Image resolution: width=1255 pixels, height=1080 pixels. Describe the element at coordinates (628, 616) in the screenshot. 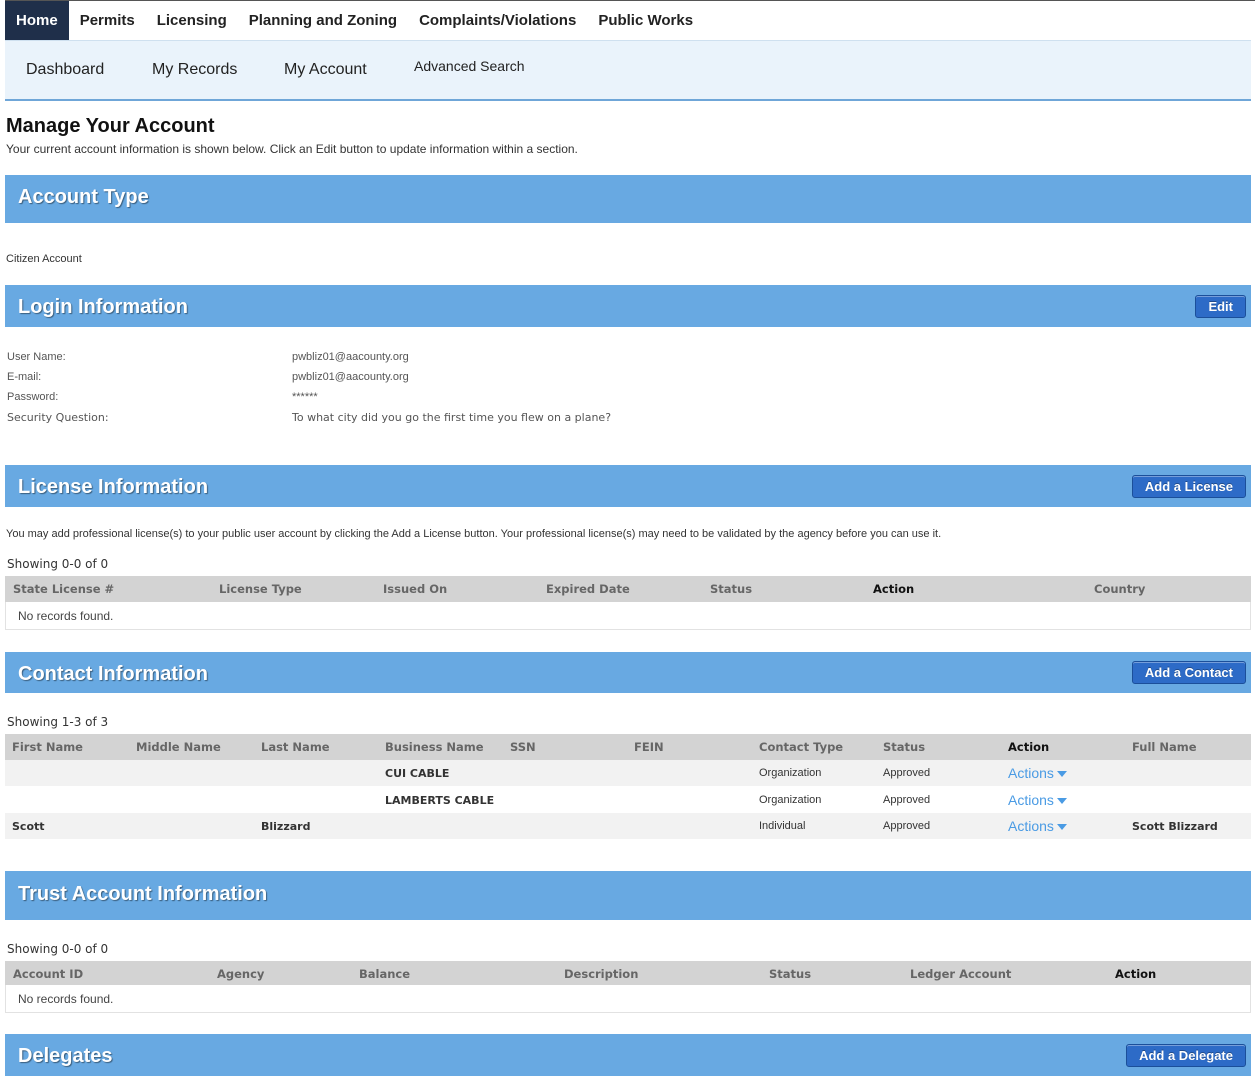

I see `license-empty-row: No records found.` at that location.